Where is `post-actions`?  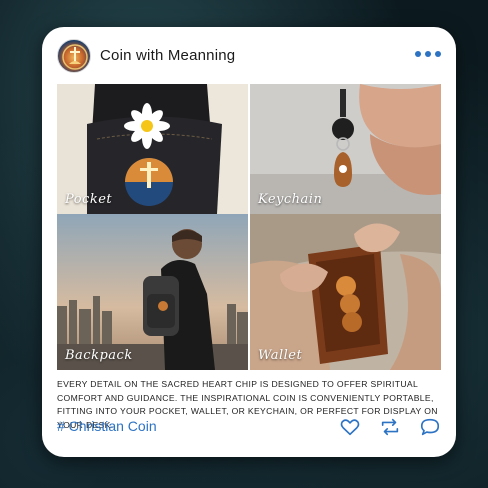
post-actions is located at coordinates (390, 427).